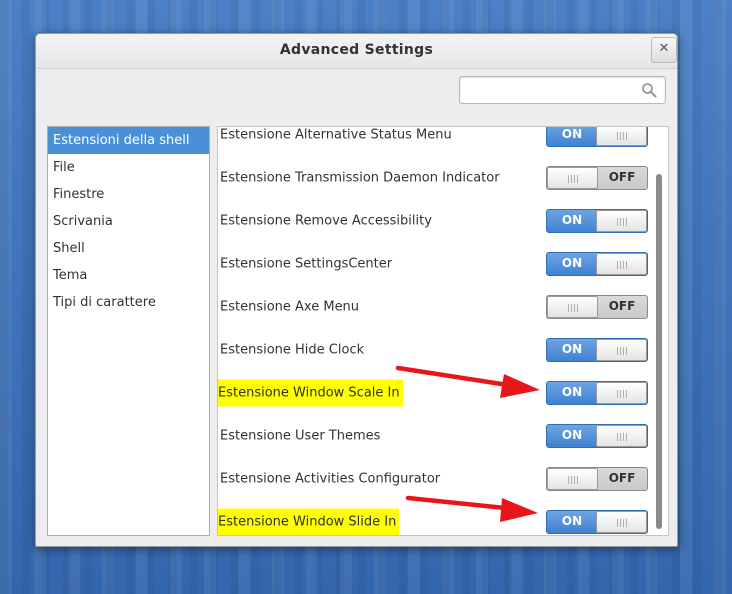 The image size is (732, 594). What do you see at coordinates (551, 90) in the screenshot?
I see `search-input` at bounding box center [551, 90].